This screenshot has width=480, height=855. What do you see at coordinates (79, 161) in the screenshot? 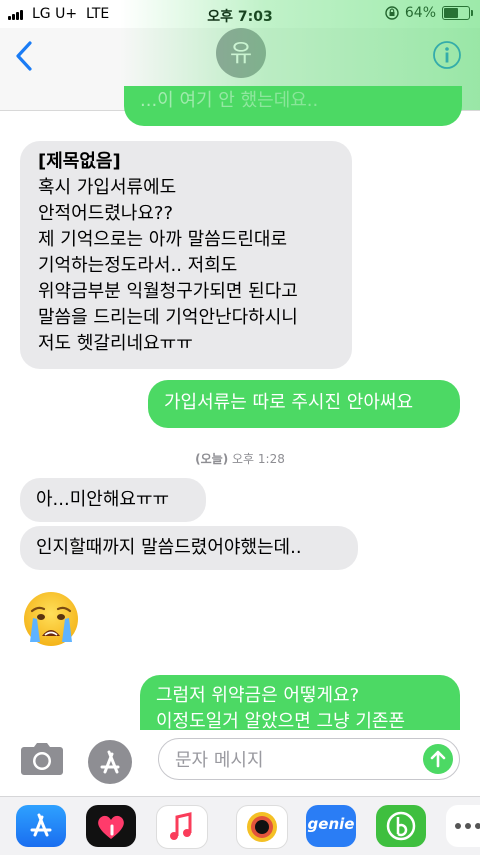
I see `message-subject: [제목없음]` at bounding box center [79, 161].